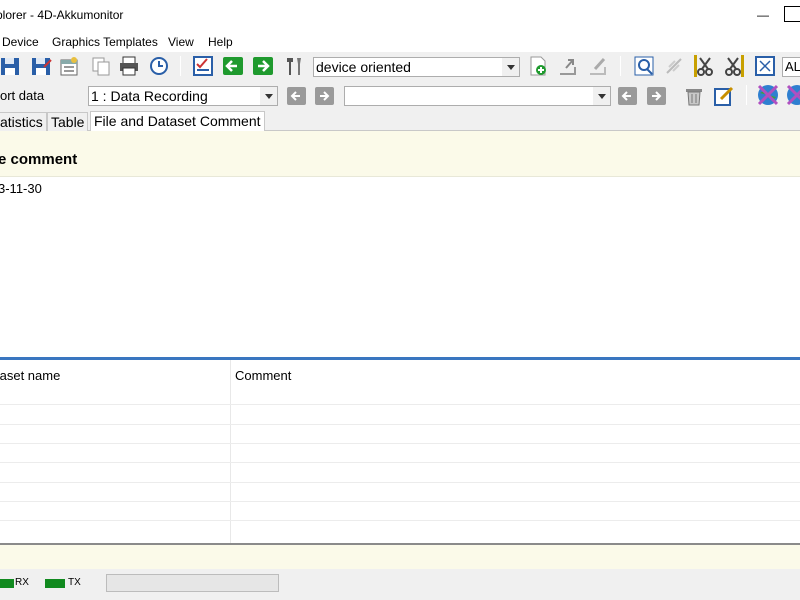  Describe the element at coordinates (674, 66) in the screenshot. I see `pan-icon` at that location.